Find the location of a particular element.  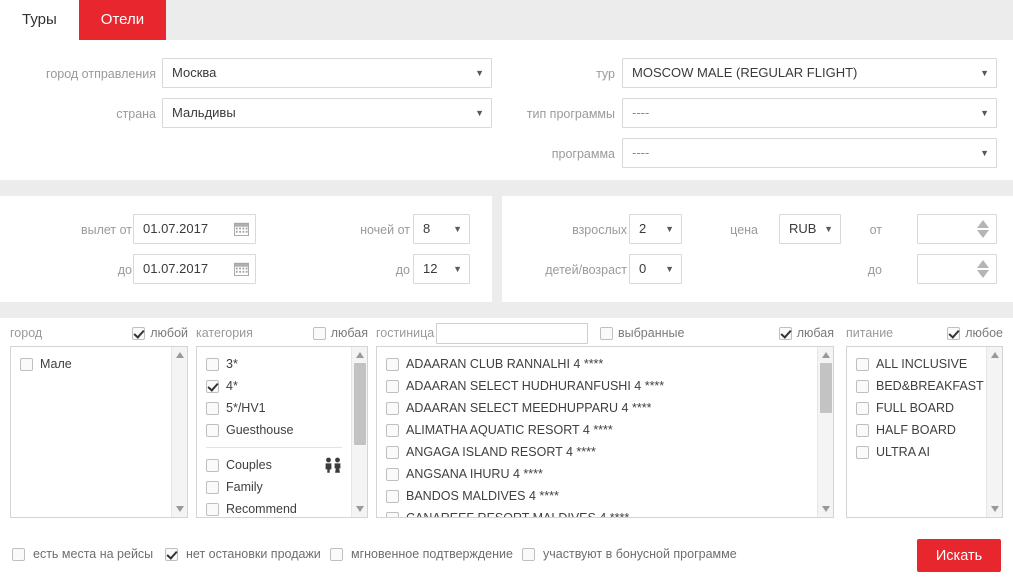

list-item: HALF BOARD is located at coordinates (916, 430).